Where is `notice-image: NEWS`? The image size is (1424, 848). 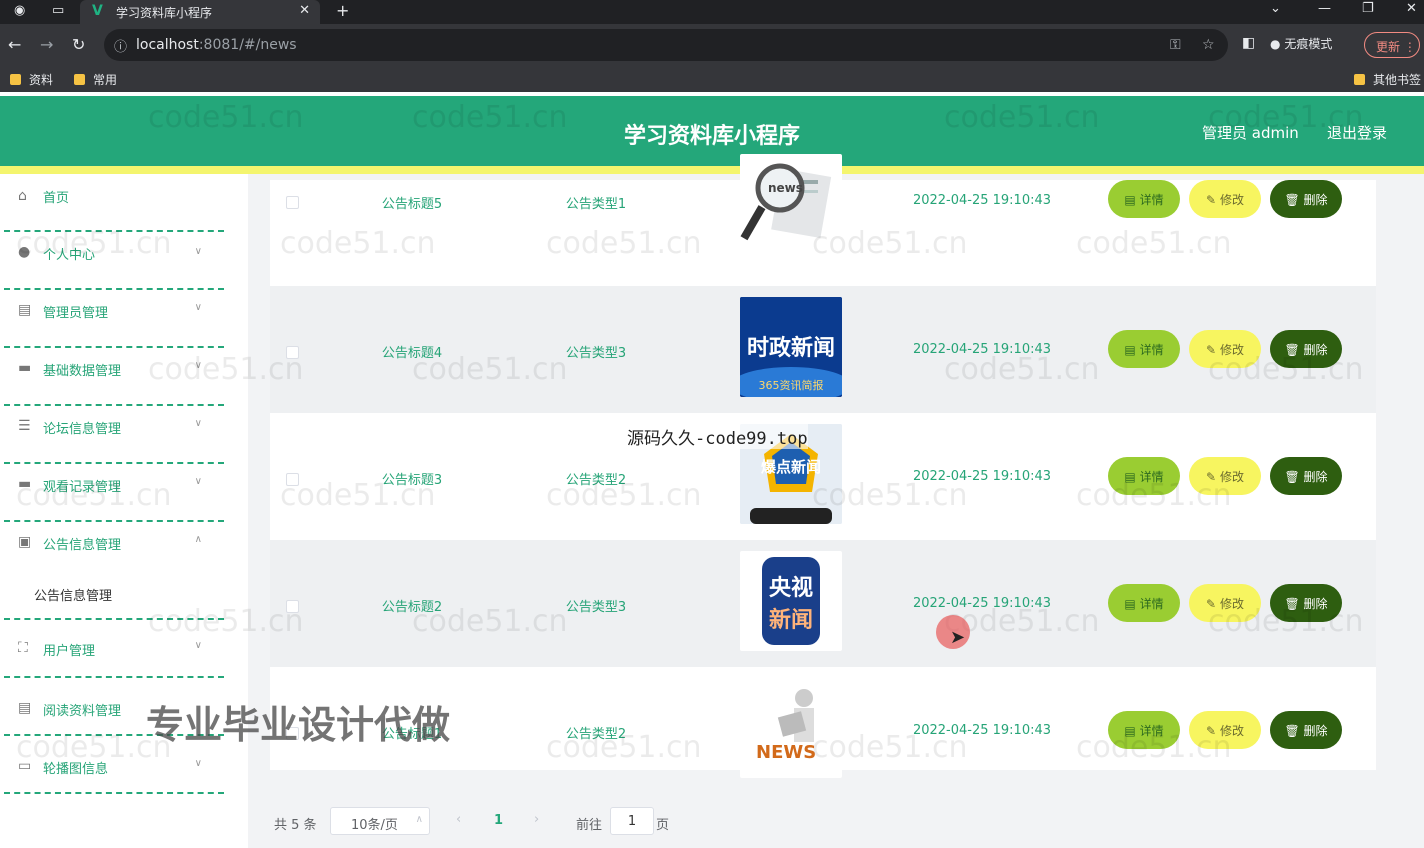 notice-image: NEWS is located at coordinates (791, 728).